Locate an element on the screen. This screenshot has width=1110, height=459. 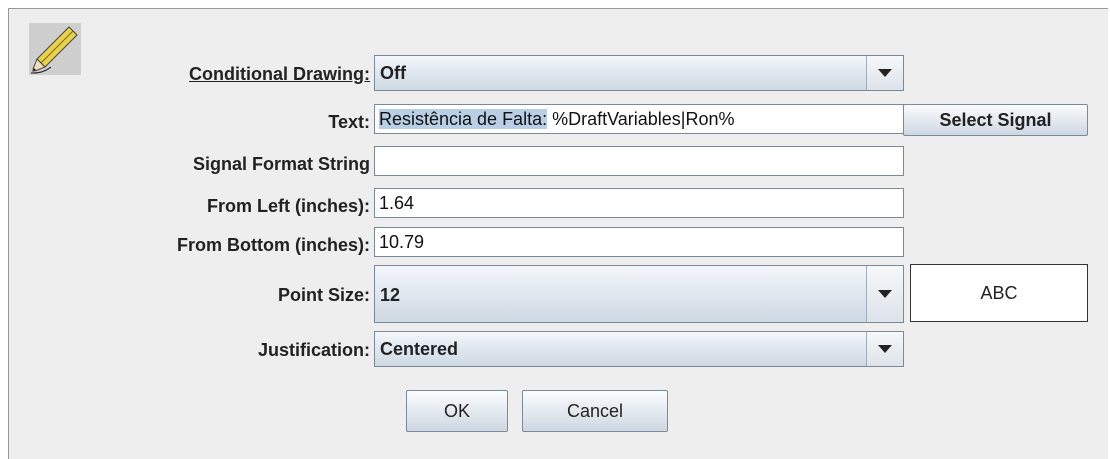
from-bottom-field: 10.79 is located at coordinates (639, 242).